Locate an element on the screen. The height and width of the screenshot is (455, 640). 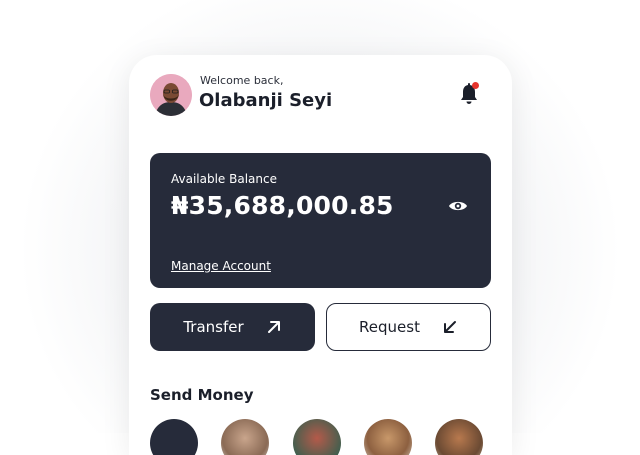
balance-amount: ₦35,688,000.85 is located at coordinates (282, 205).